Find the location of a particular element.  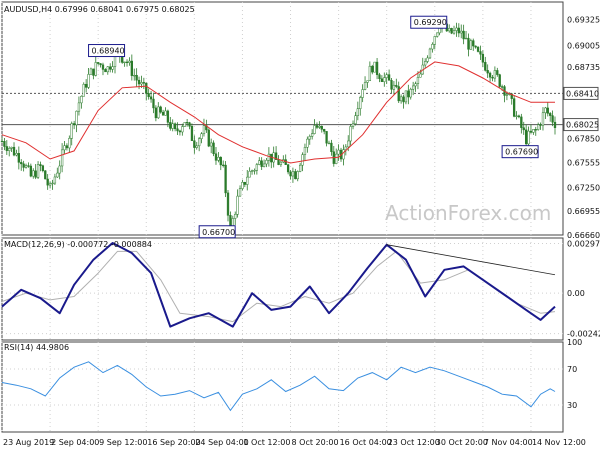

x-tick-label: 7 Nov 04:00 is located at coordinates (508, 442).